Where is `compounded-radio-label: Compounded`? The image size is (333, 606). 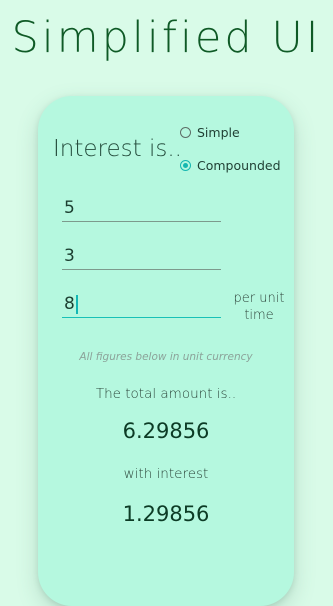
compounded-radio-label: Compounded is located at coordinates (239, 165).